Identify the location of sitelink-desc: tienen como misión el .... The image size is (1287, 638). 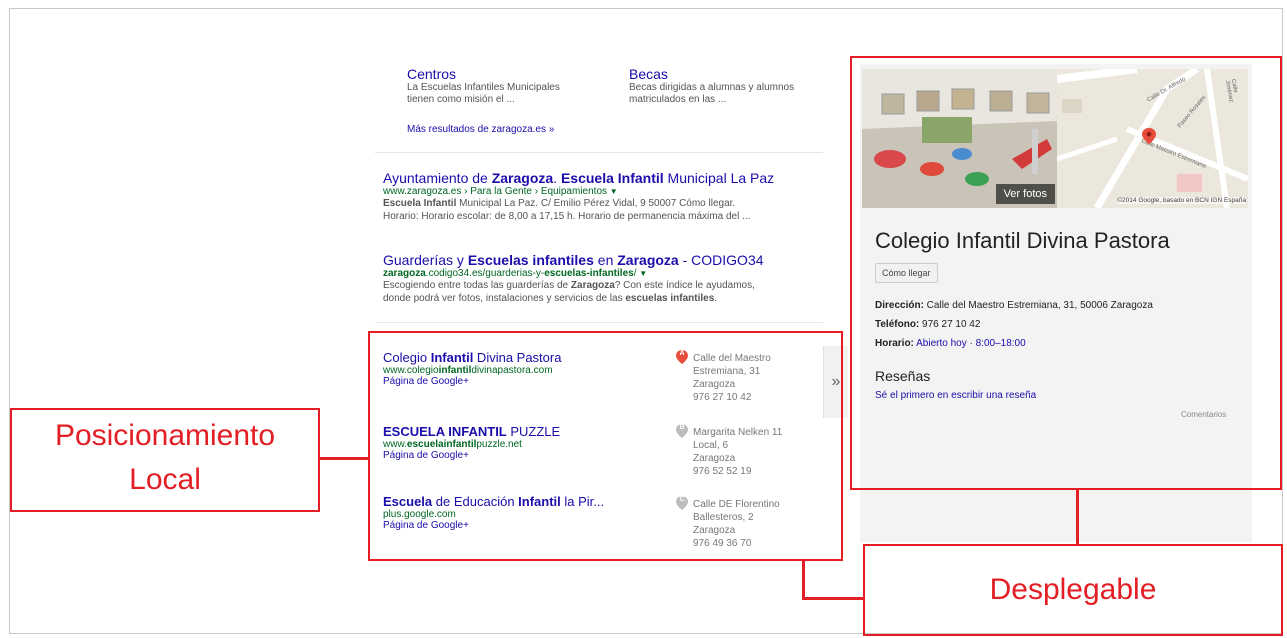
(461, 99).